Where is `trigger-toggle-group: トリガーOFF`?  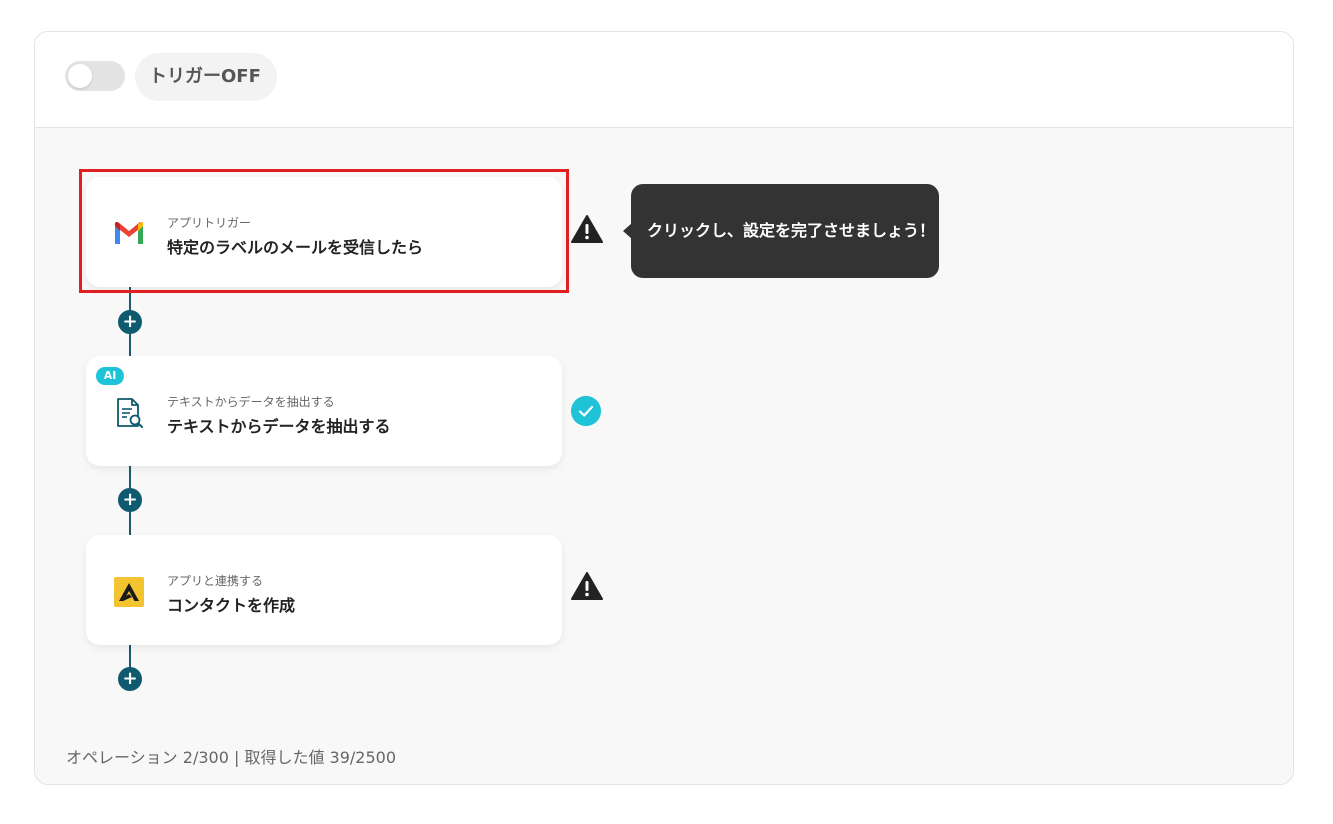 trigger-toggle-group: トリガーOFF is located at coordinates (171, 77).